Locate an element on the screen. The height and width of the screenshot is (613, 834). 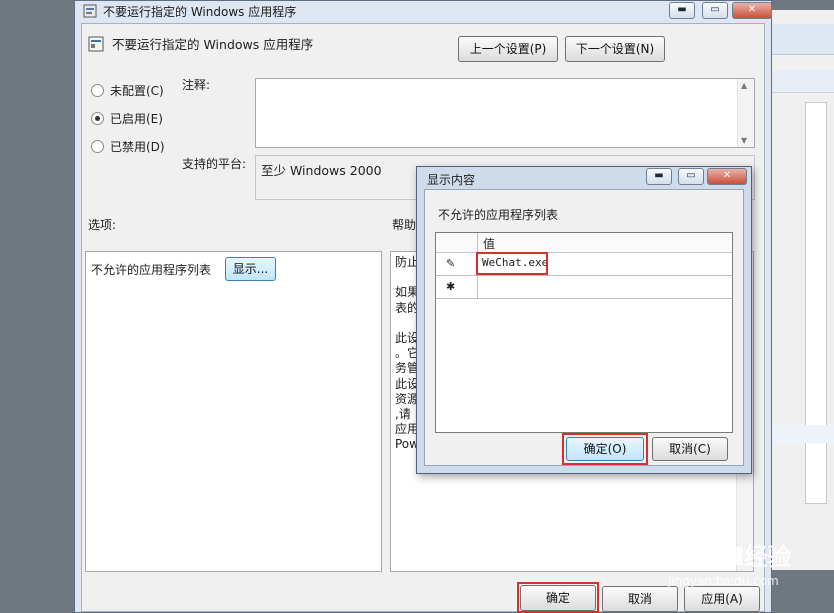
radio-label: 未配置(C) is located at coordinates (137, 91).